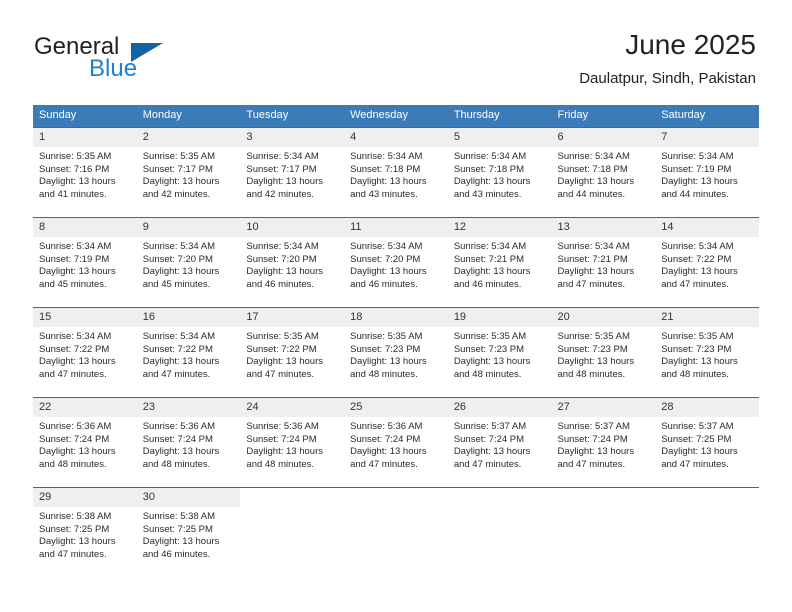 The image size is (792, 612). I want to click on weekday-header-saturday: Saturday, so click(707, 116).